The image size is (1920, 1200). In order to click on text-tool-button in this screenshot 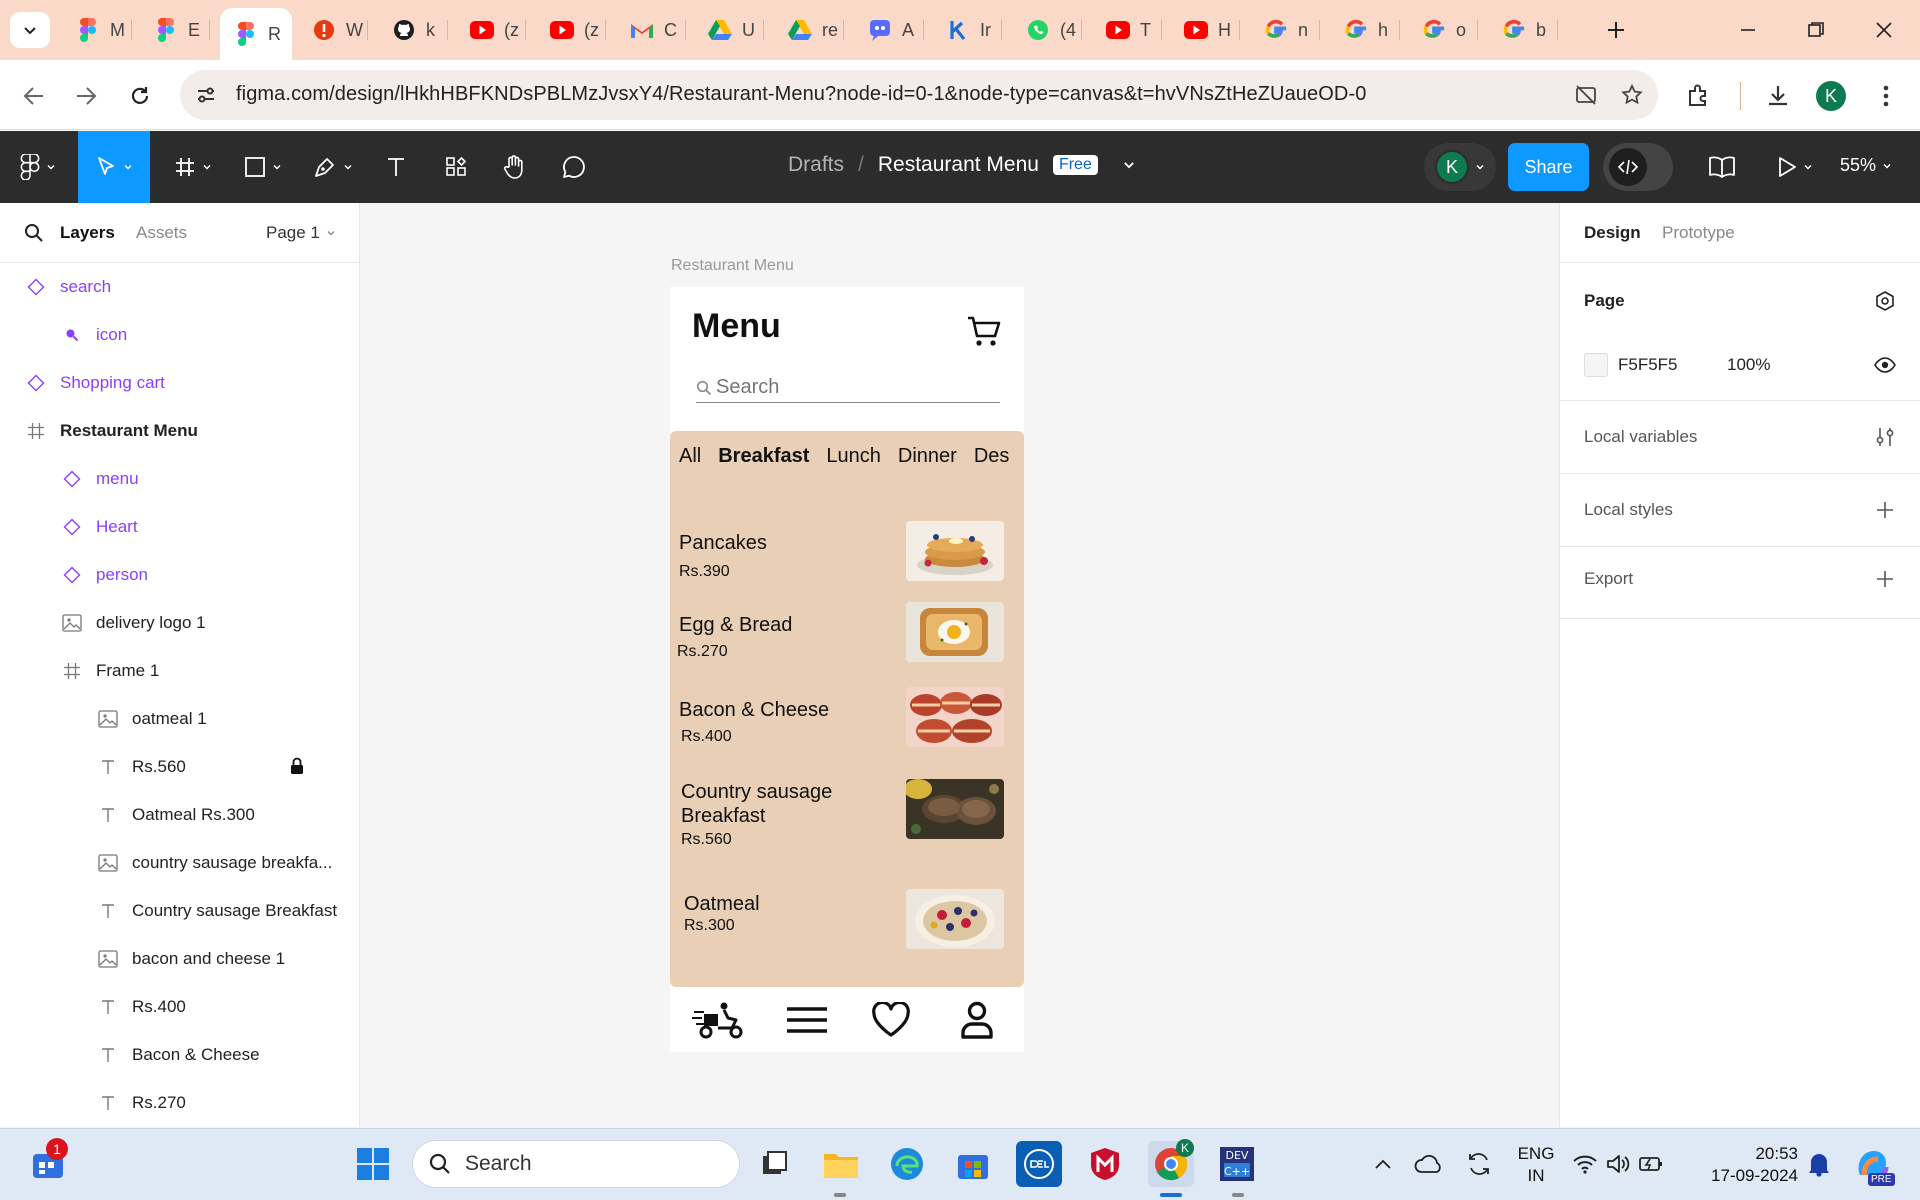, I will do `click(396, 167)`.